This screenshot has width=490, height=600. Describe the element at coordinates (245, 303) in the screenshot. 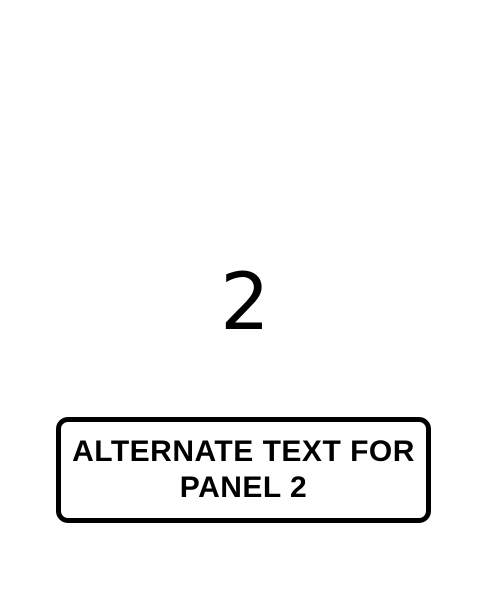

I see `panel-number: 2` at that location.